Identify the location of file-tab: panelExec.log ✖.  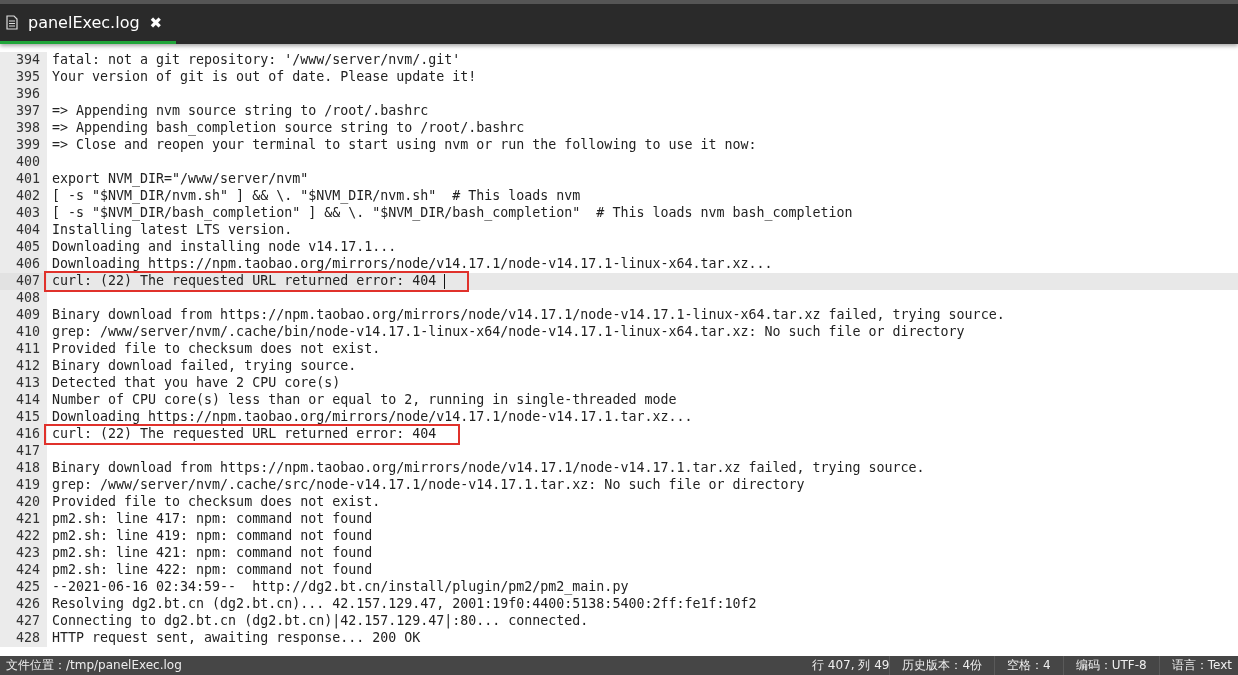
(88, 24).